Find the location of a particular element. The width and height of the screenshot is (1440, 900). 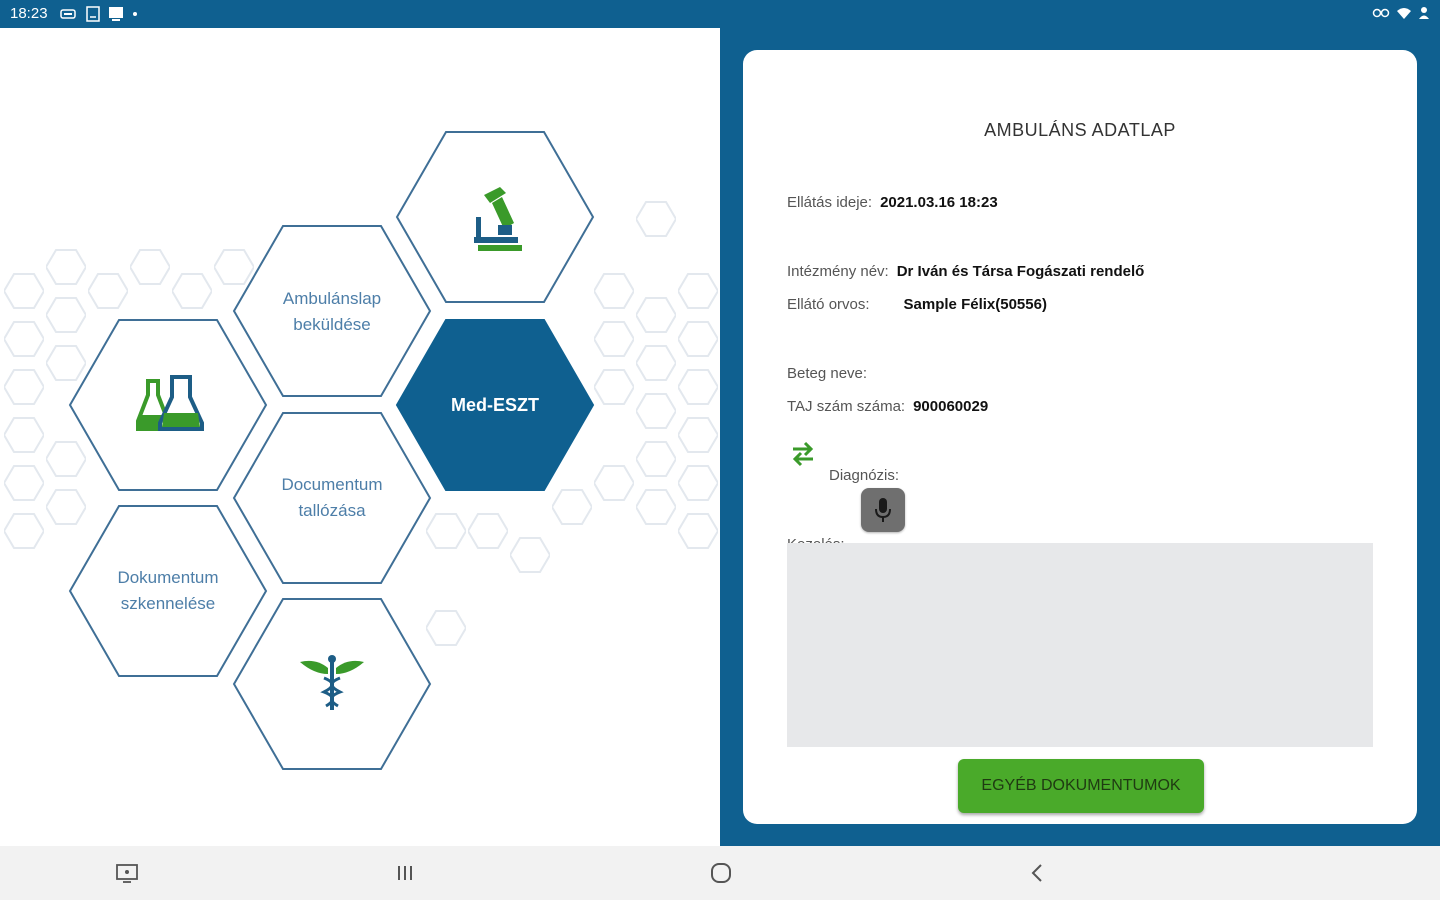

diagnozis-row: Diagnózis: is located at coordinates (864, 475).